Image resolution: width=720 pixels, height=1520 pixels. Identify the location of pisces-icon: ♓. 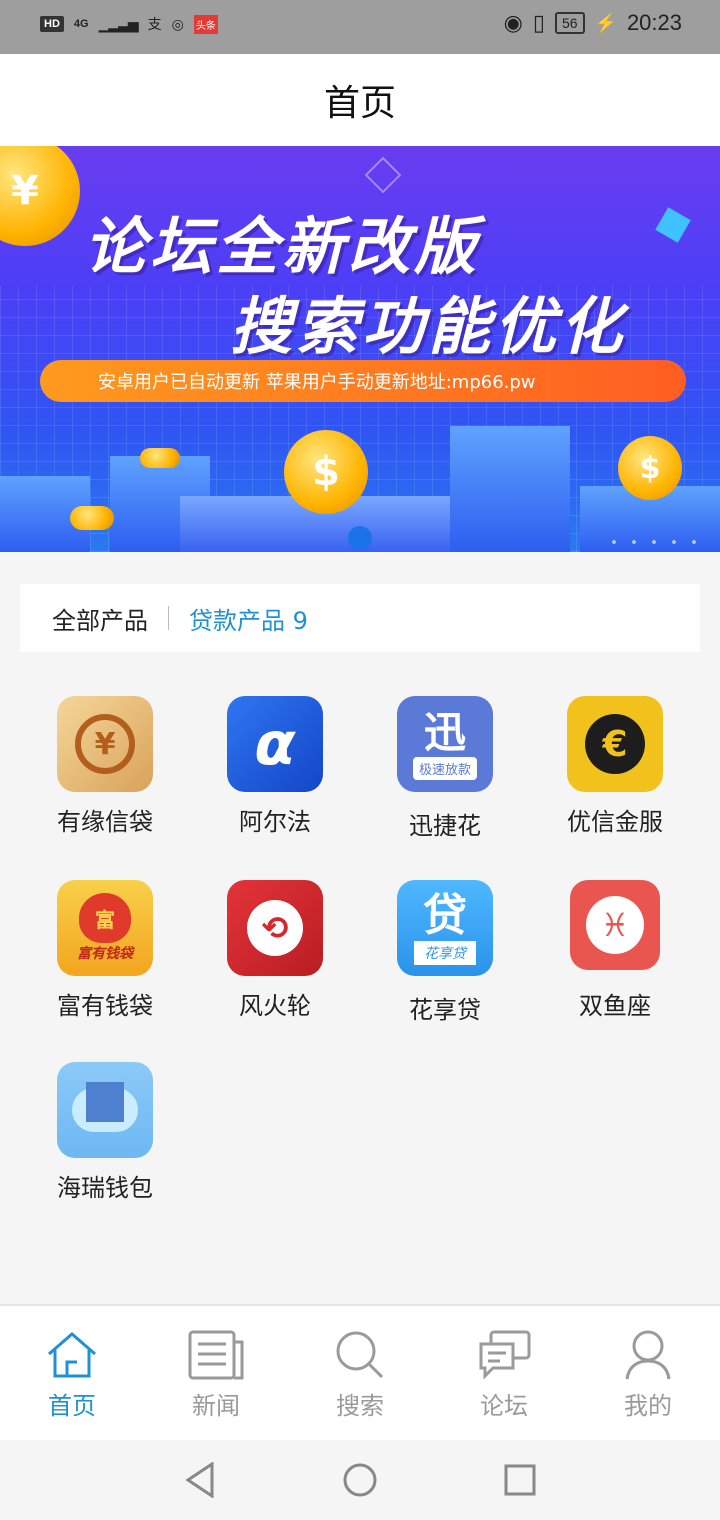
(615, 925).